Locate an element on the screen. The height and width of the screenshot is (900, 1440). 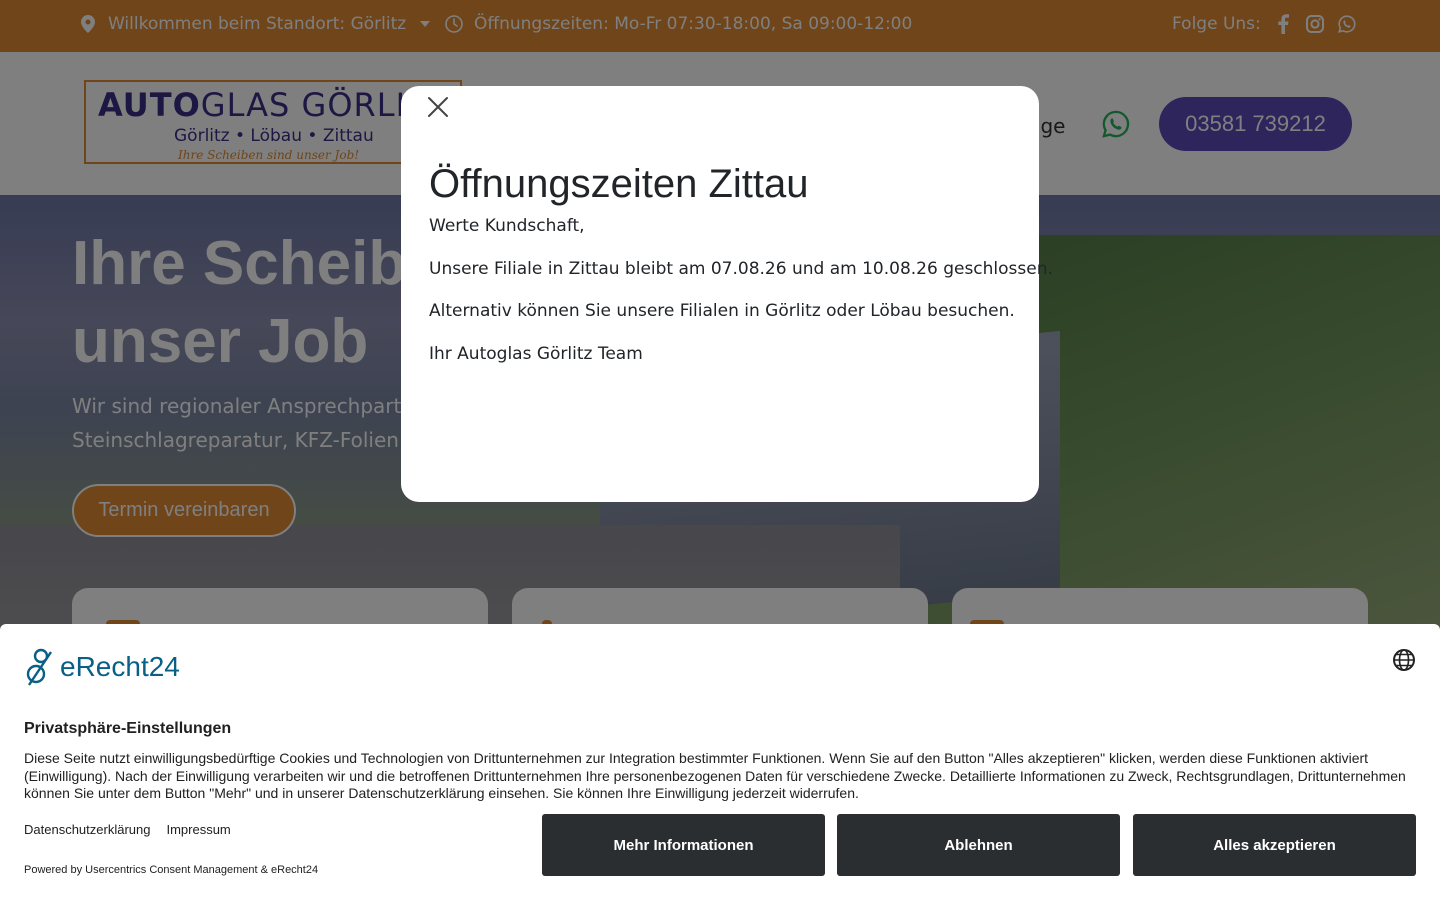
erecht24-logo-mark is located at coordinates (39, 667).